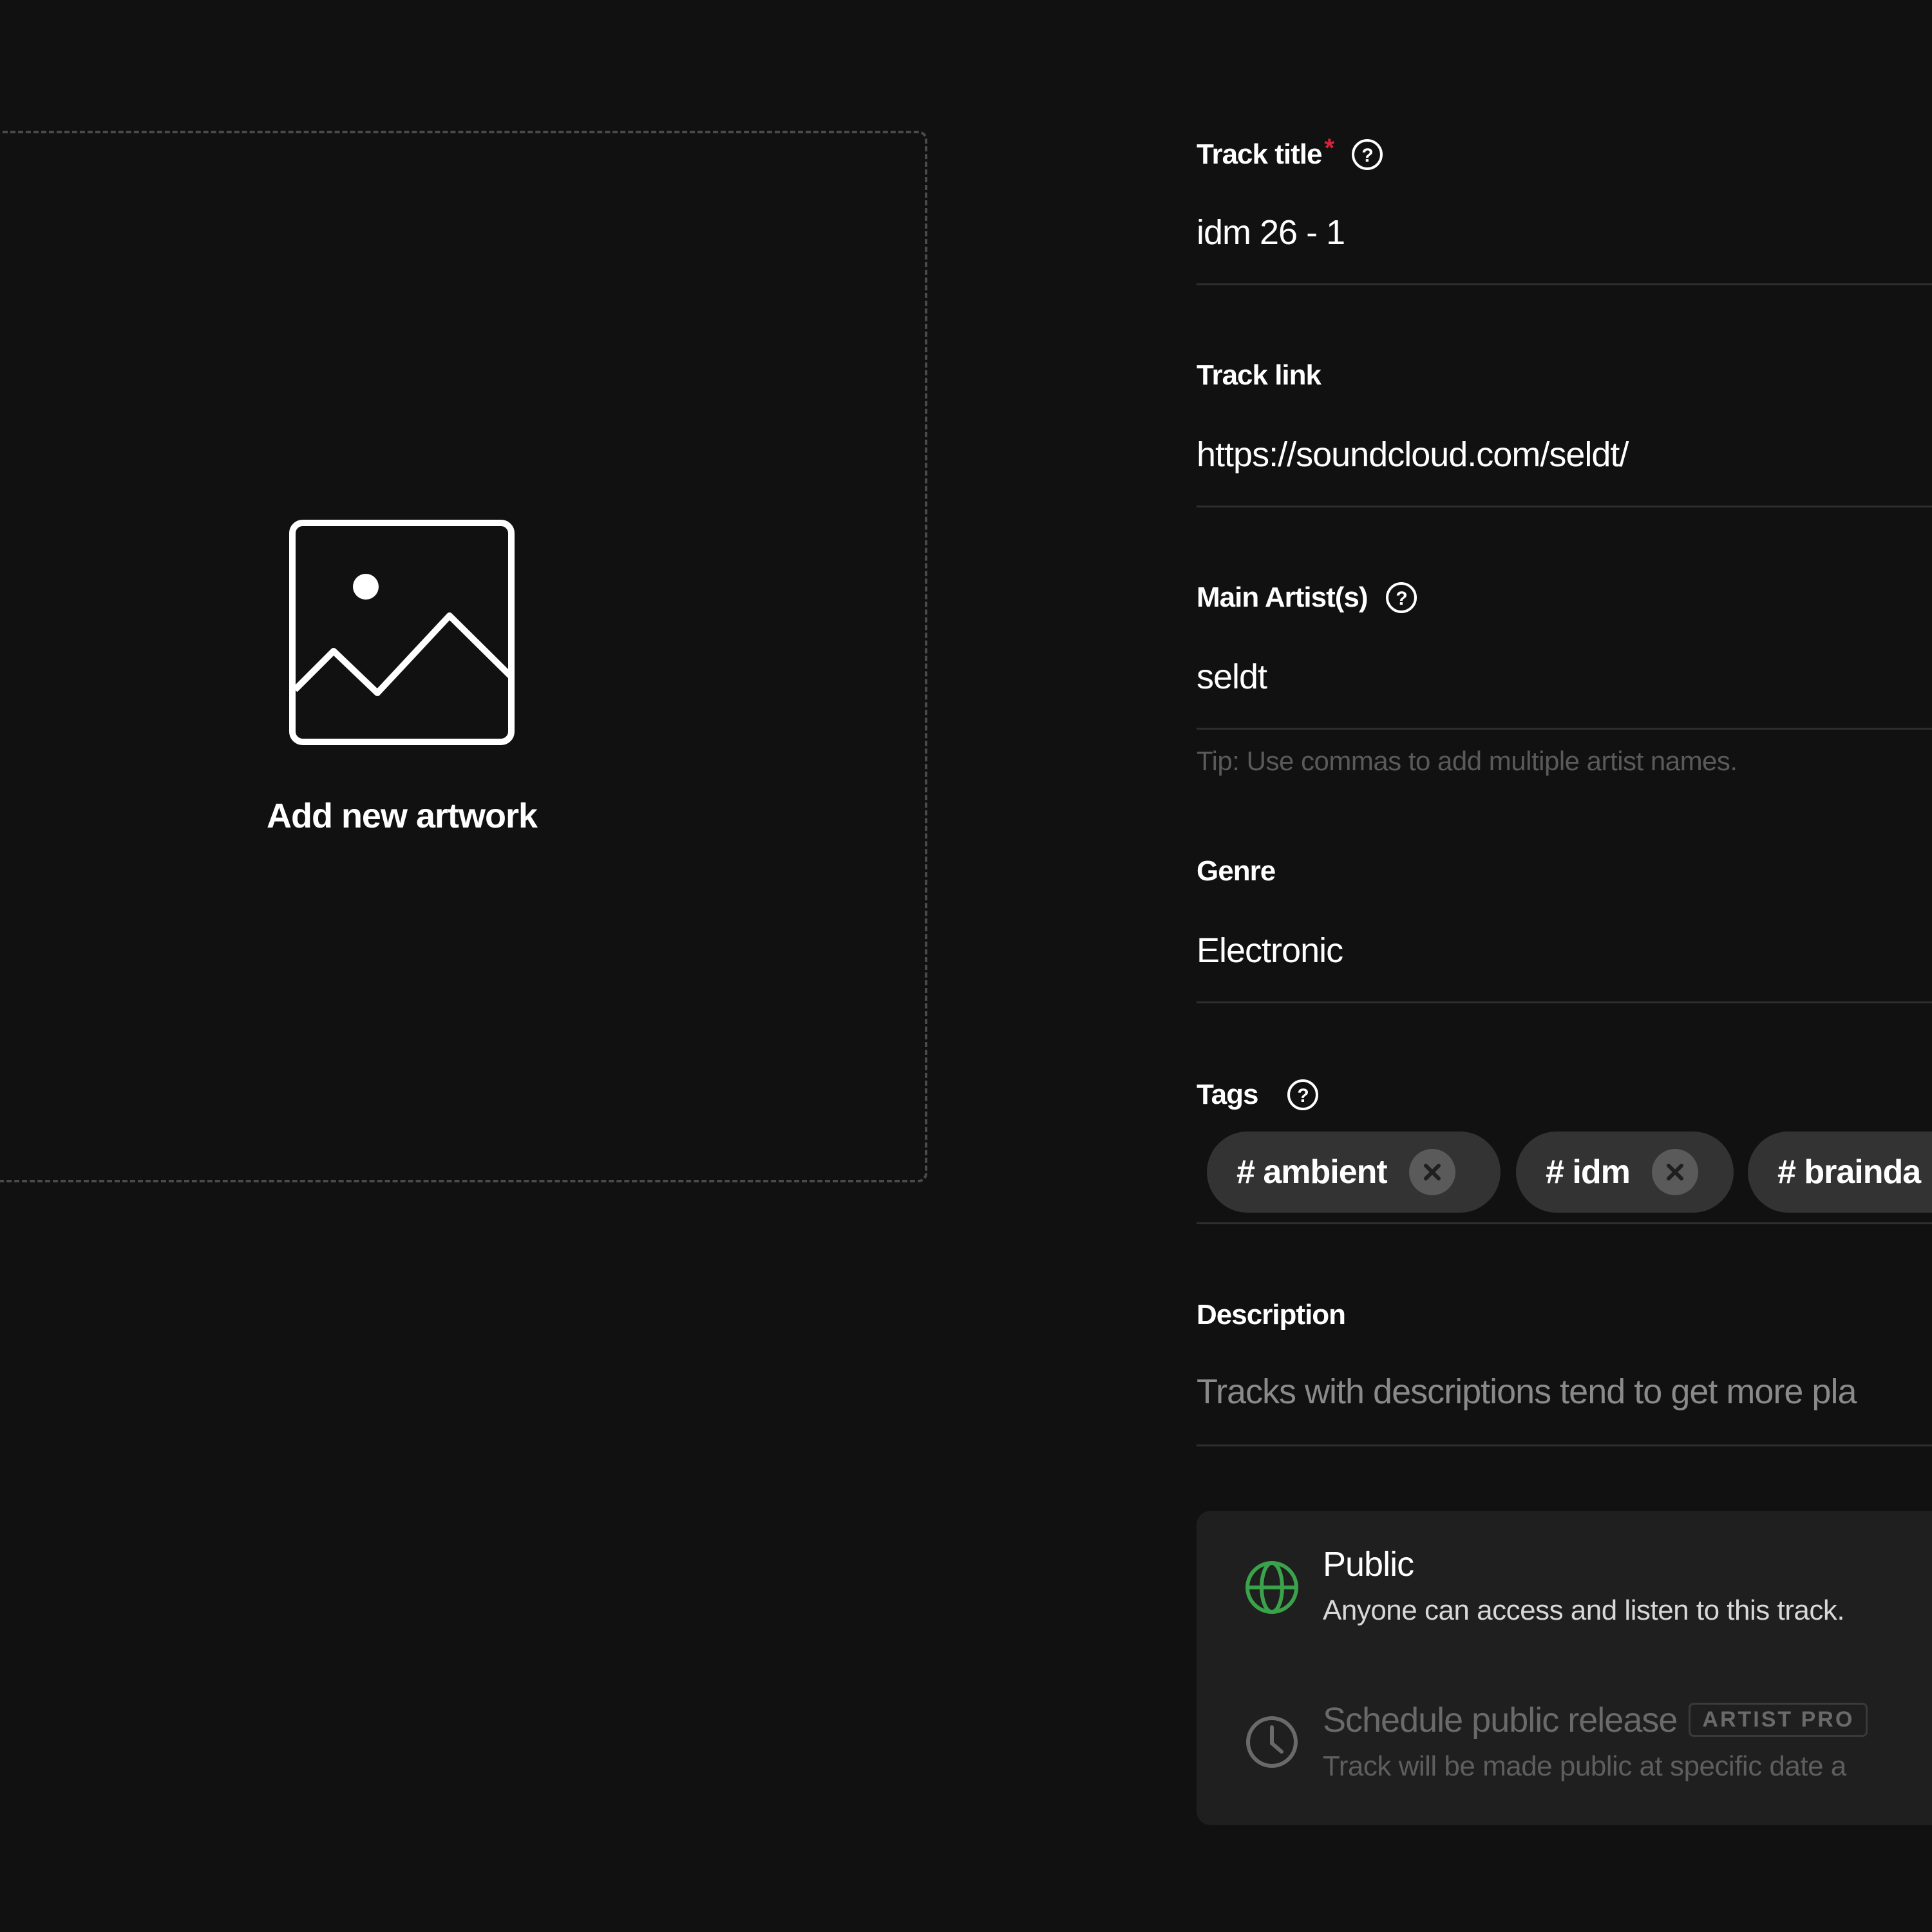  Describe the element at coordinates (1368, 1564) in the screenshot. I see `public-option-title: Public` at that location.